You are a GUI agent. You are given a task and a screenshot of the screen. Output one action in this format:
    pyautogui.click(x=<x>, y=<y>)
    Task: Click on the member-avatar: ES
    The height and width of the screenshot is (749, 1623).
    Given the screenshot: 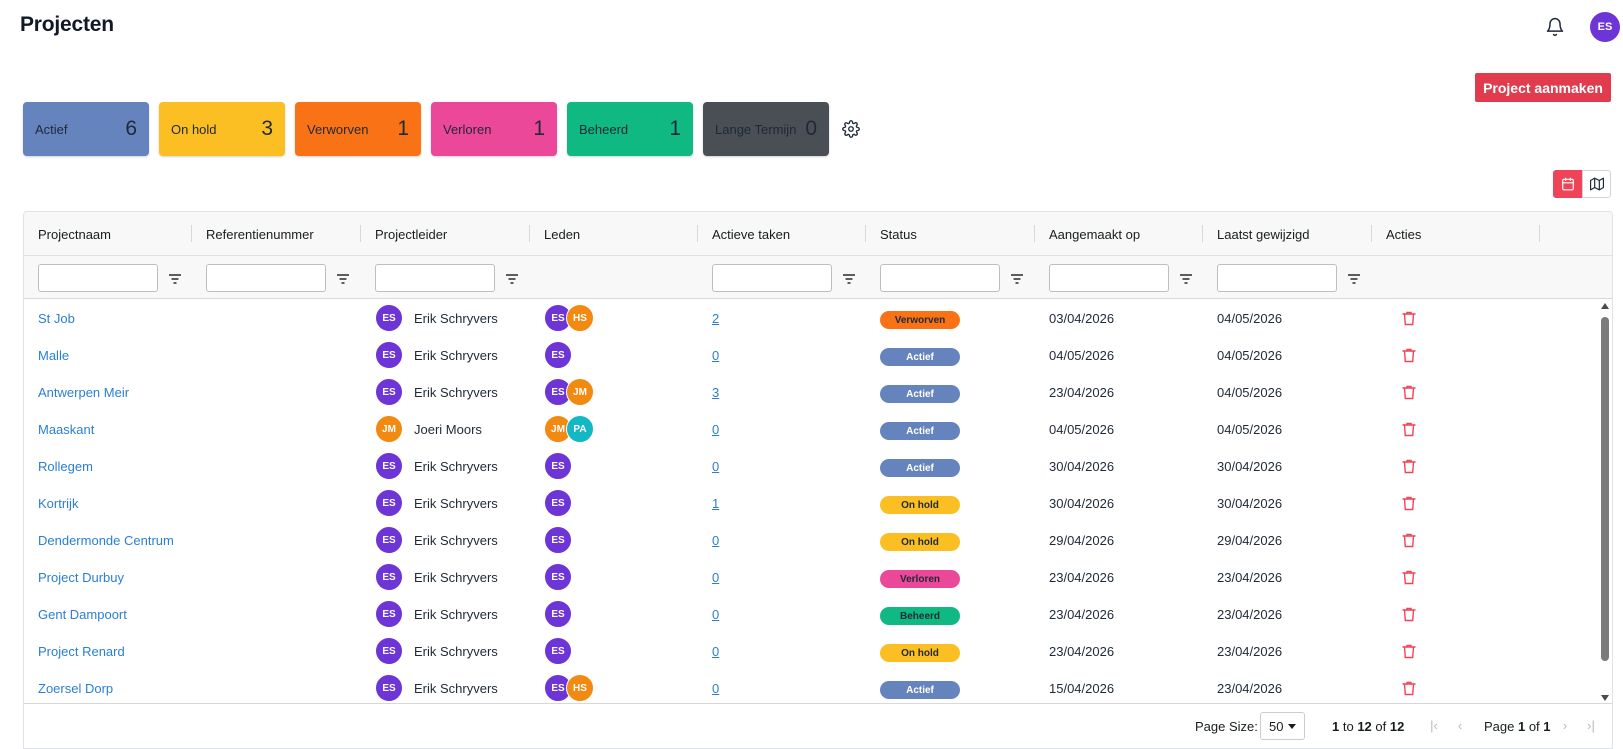 What is the action you would take?
    pyautogui.click(x=558, y=577)
    